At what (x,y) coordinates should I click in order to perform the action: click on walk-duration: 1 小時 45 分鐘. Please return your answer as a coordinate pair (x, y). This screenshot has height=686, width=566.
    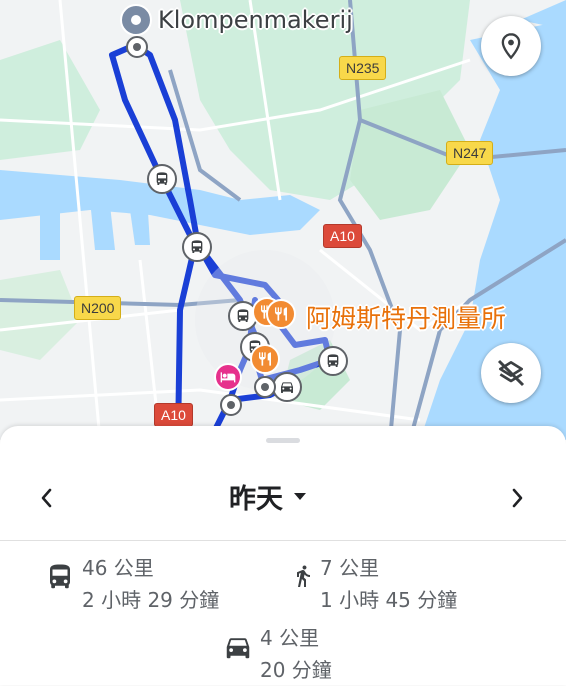
    Looking at the image, I should click on (389, 600).